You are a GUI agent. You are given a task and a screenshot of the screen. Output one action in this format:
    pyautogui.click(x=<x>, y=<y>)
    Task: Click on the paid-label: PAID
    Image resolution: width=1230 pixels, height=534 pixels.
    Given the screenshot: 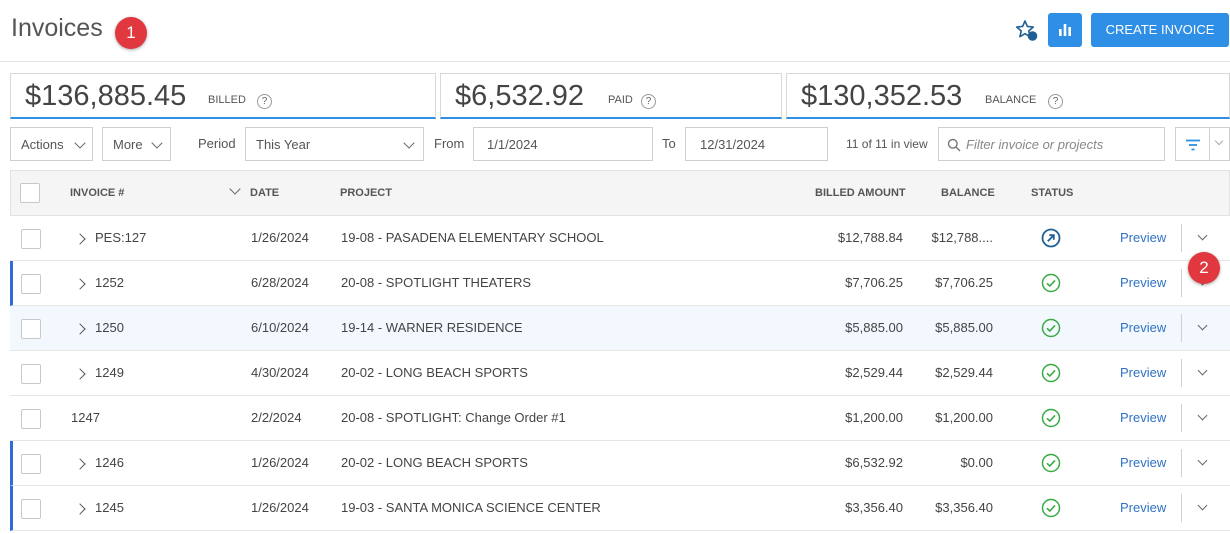 What is the action you would take?
    pyautogui.click(x=620, y=100)
    